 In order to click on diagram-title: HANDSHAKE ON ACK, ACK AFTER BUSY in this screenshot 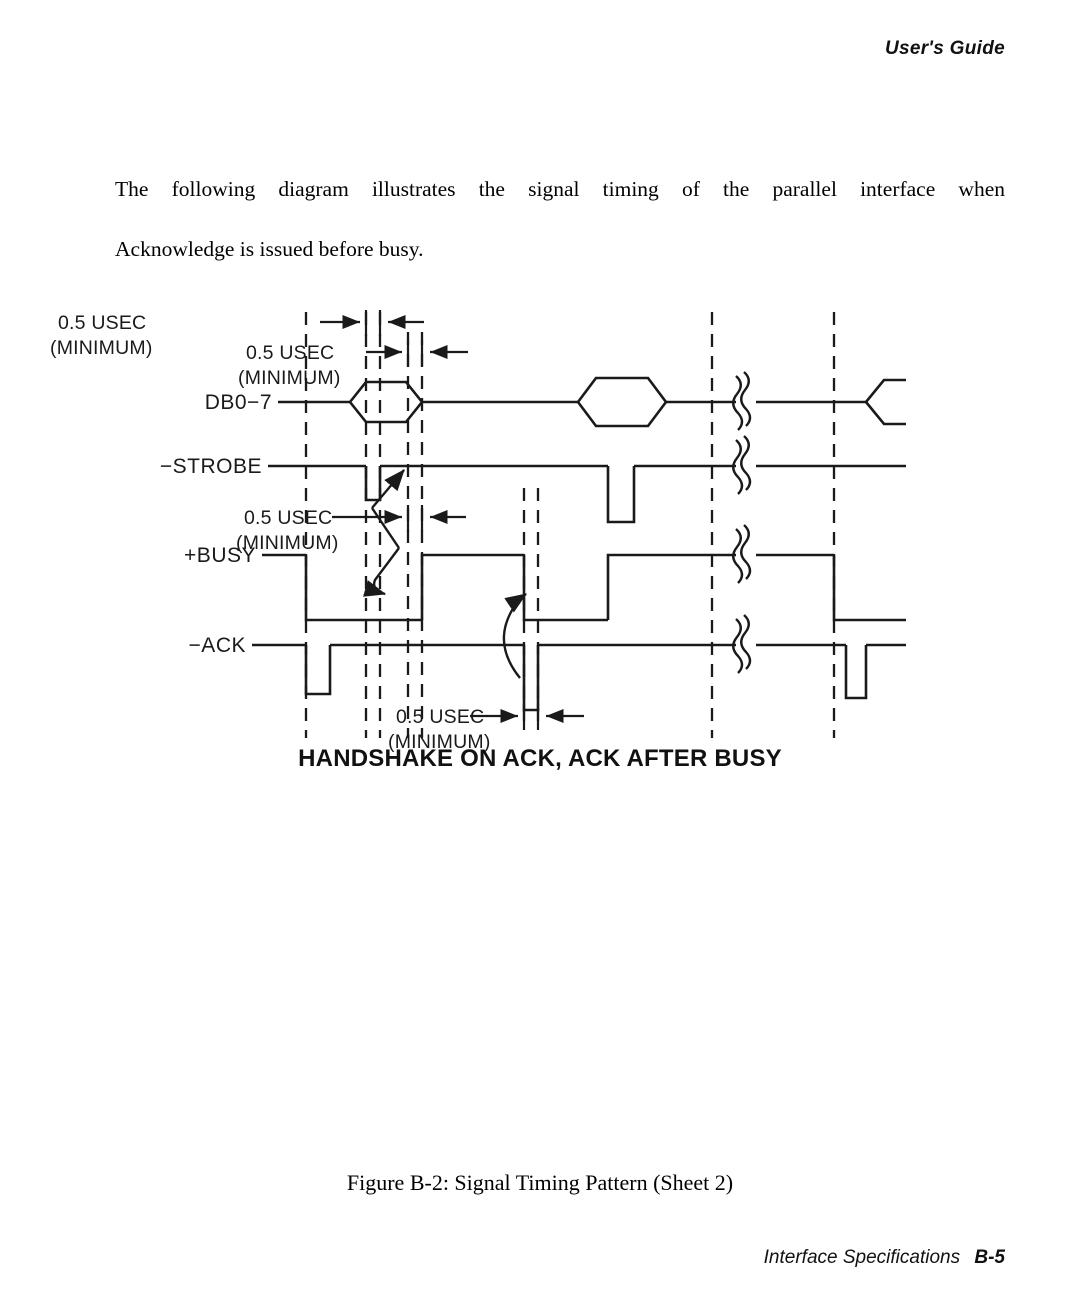, I will do `click(540, 758)`.